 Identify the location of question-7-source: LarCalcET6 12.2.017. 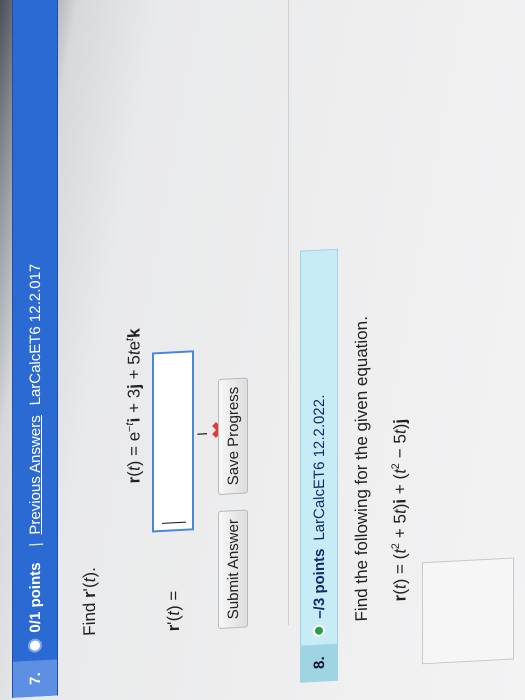
(35, 334).